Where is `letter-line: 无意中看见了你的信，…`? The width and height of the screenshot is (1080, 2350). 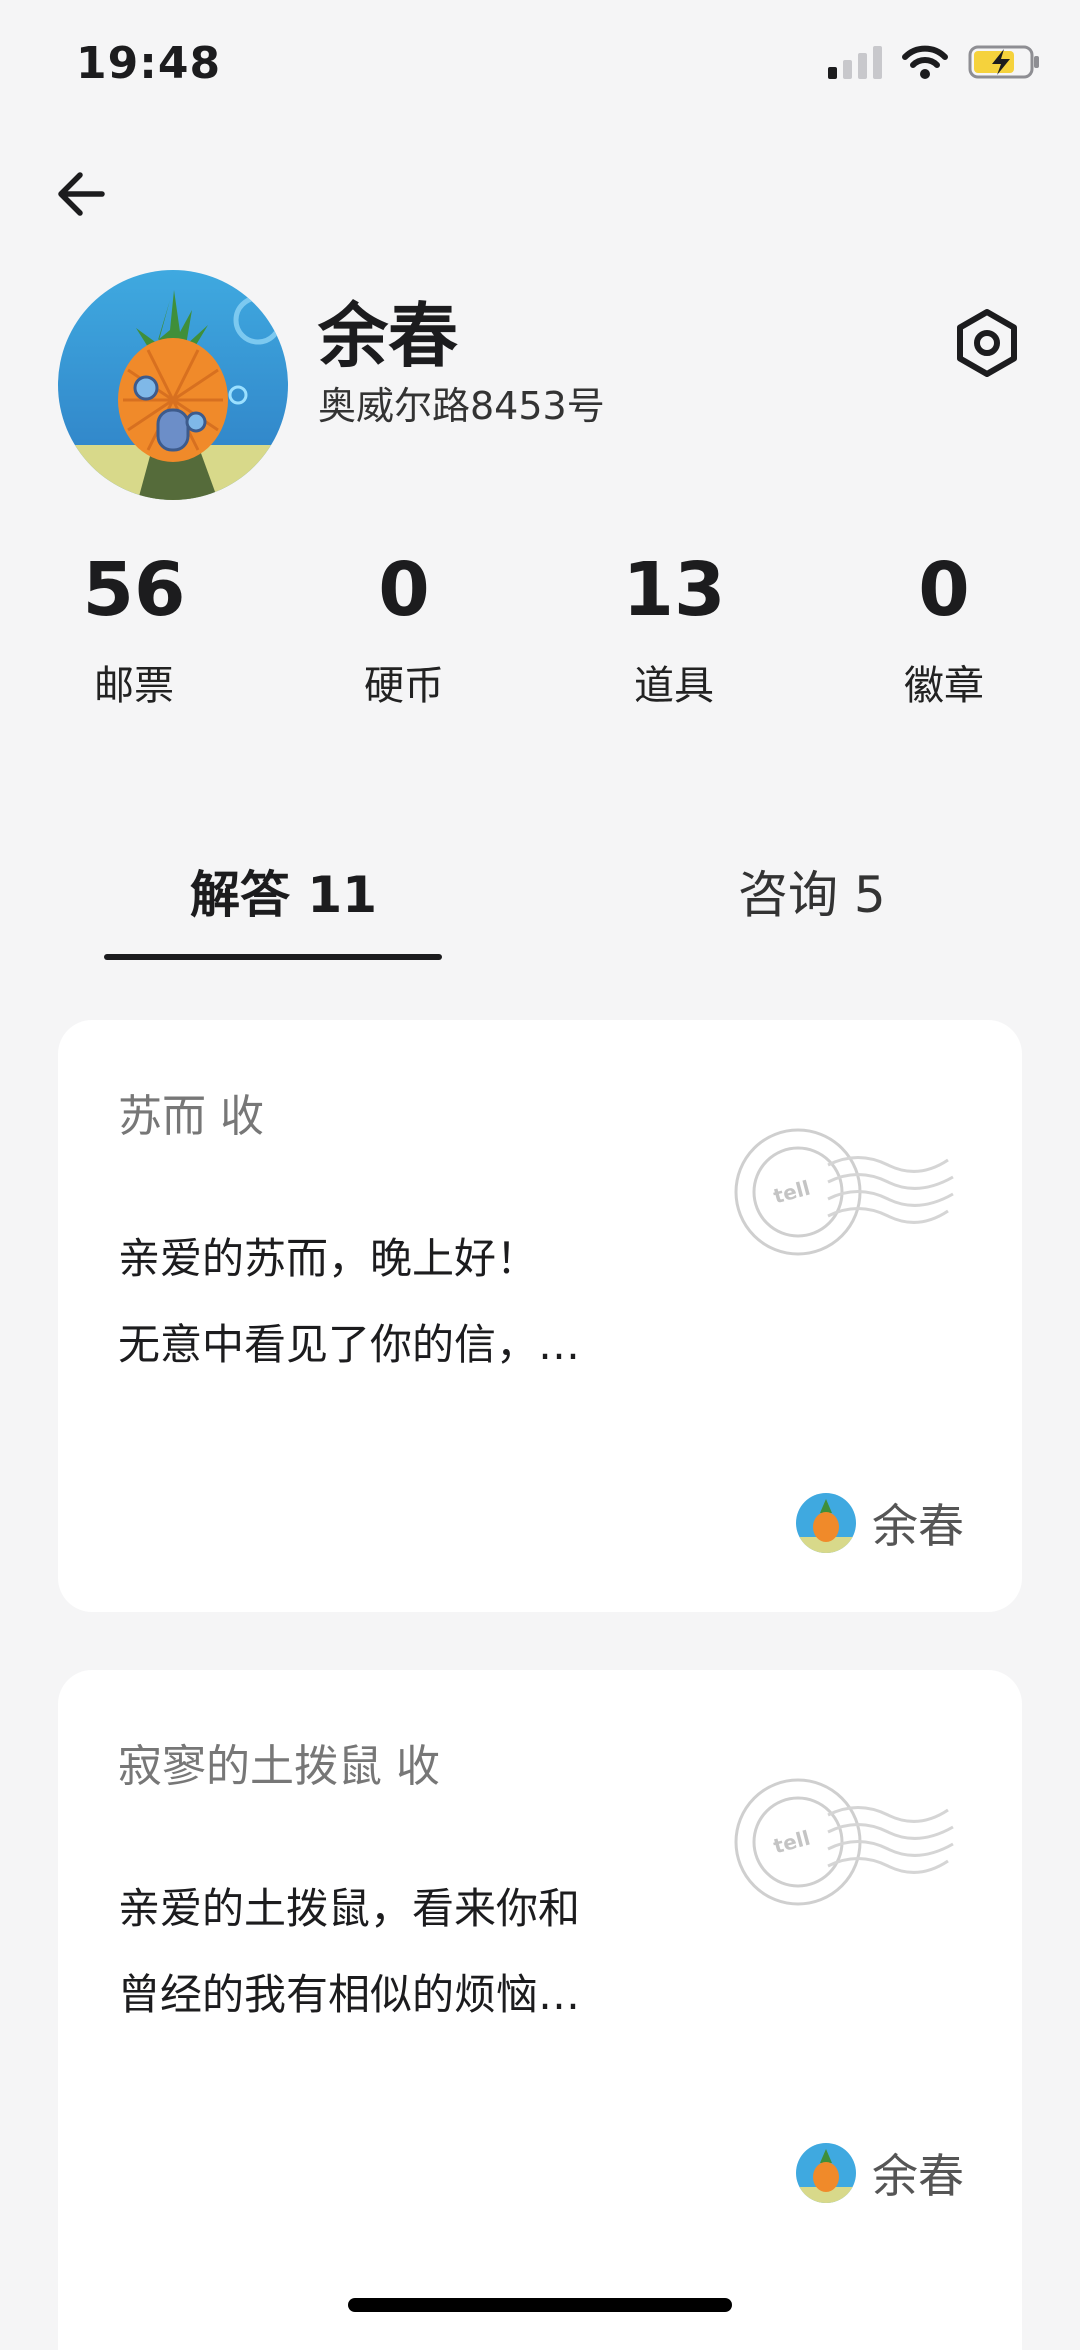
letter-line: 无意中看见了你的信，… is located at coordinates (349, 1344).